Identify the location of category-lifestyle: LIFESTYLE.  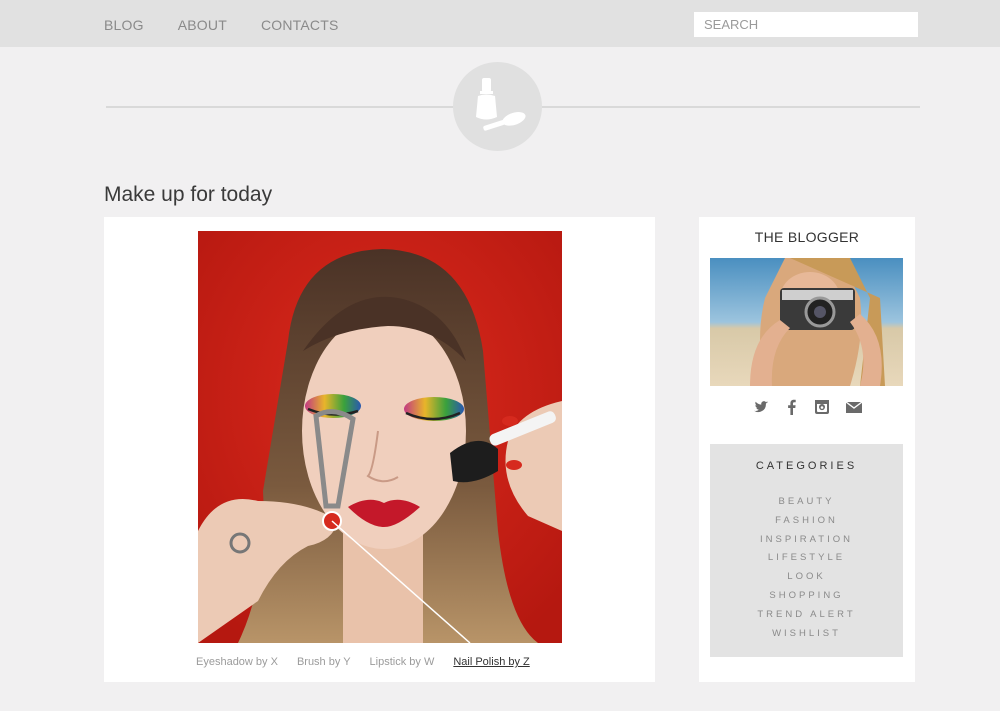
(806, 558).